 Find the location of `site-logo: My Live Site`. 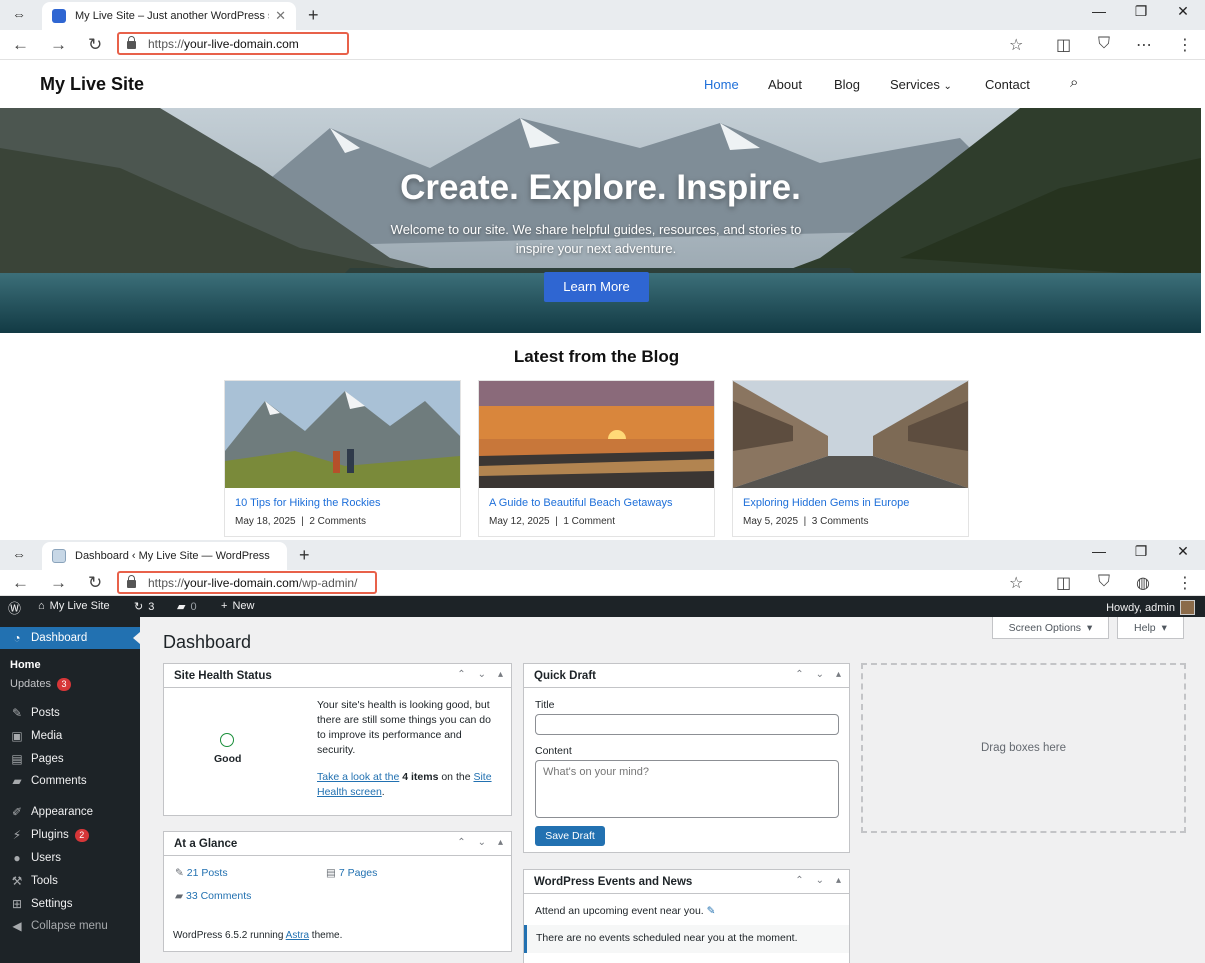

site-logo: My Live Site is located at coordinates (92, 84).